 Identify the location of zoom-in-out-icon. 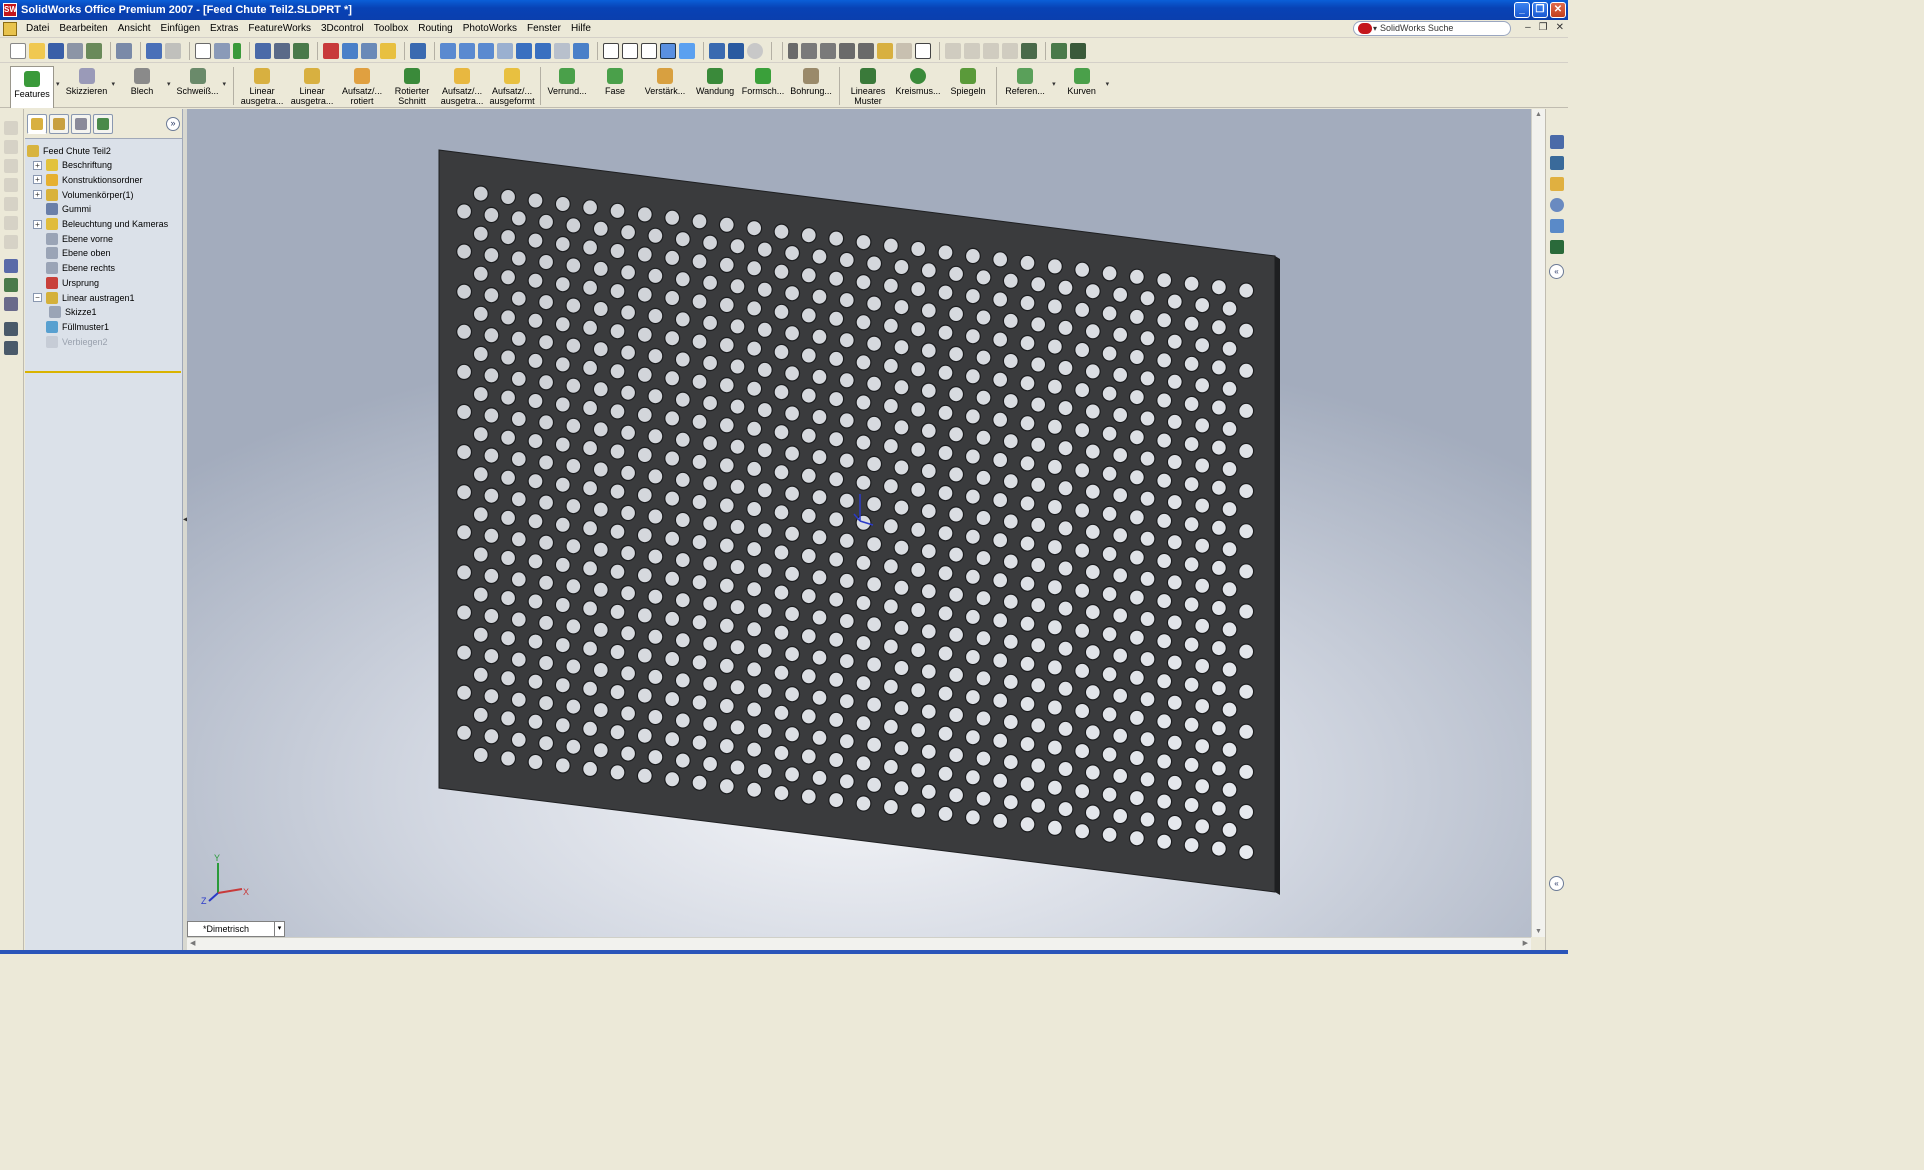
(486, 50).